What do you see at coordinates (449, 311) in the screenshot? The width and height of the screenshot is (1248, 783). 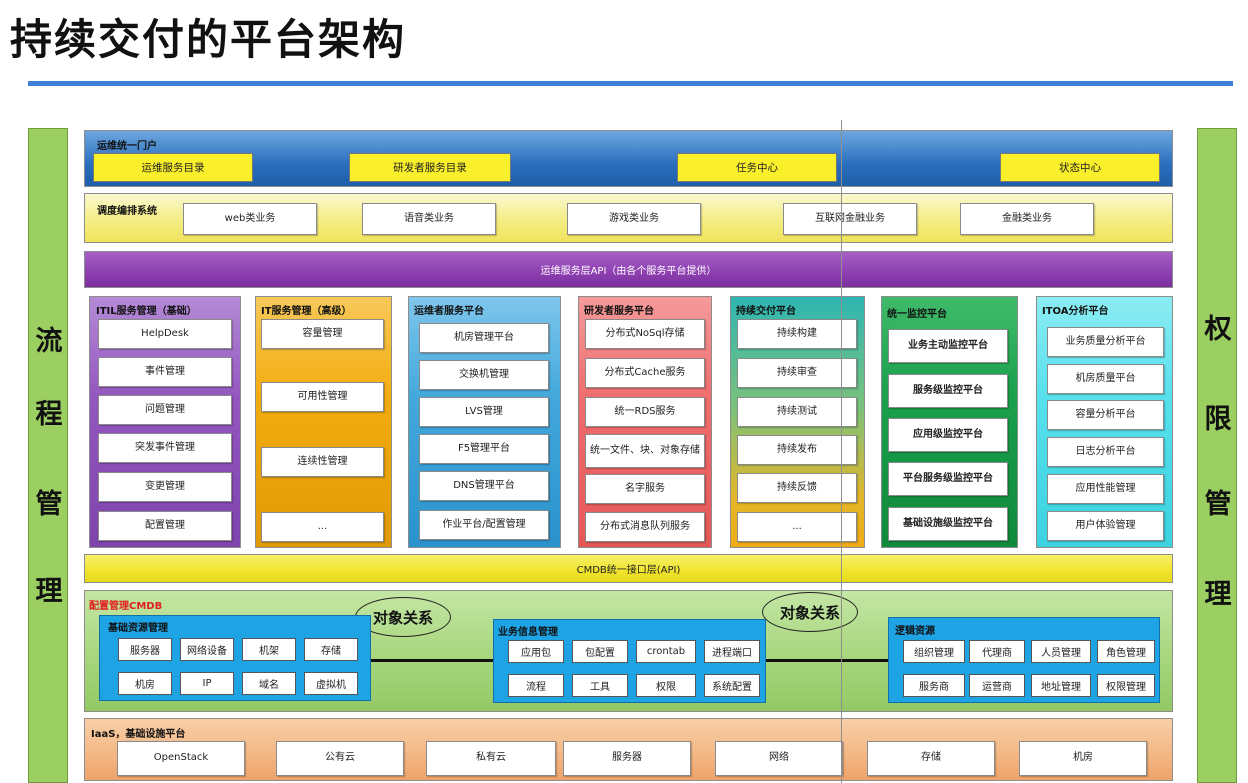 I see `platform-title: 运维者服务平台` at bounding box center [449, 311].